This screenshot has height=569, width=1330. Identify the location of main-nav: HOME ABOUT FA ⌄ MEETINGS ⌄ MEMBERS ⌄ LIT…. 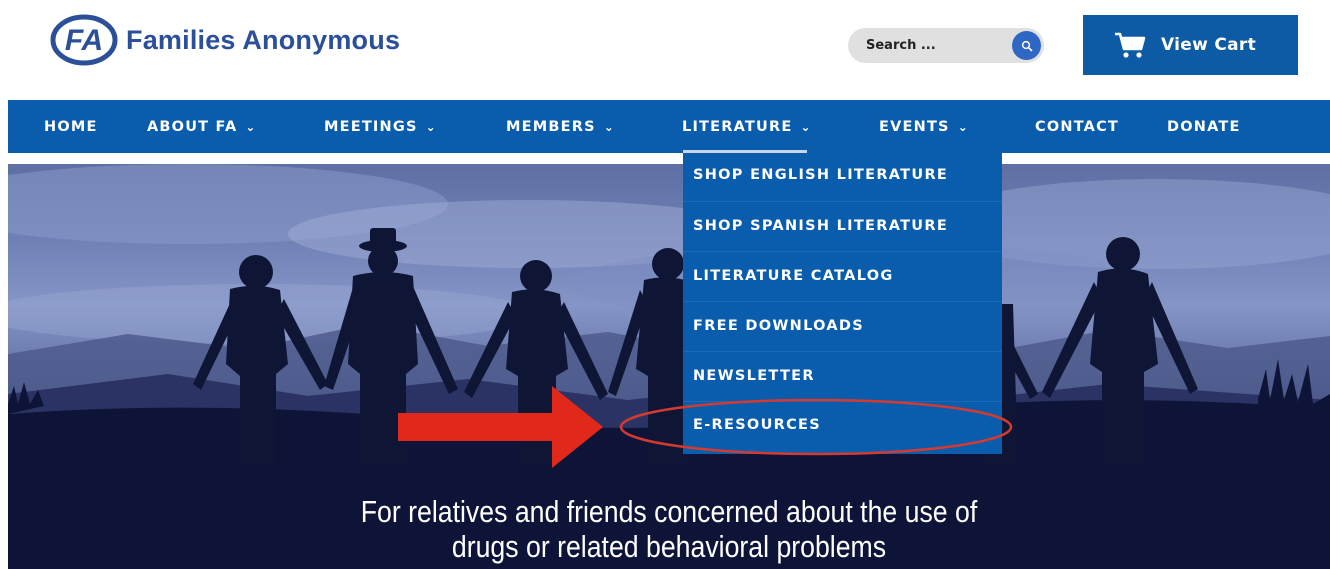
(669, 126).